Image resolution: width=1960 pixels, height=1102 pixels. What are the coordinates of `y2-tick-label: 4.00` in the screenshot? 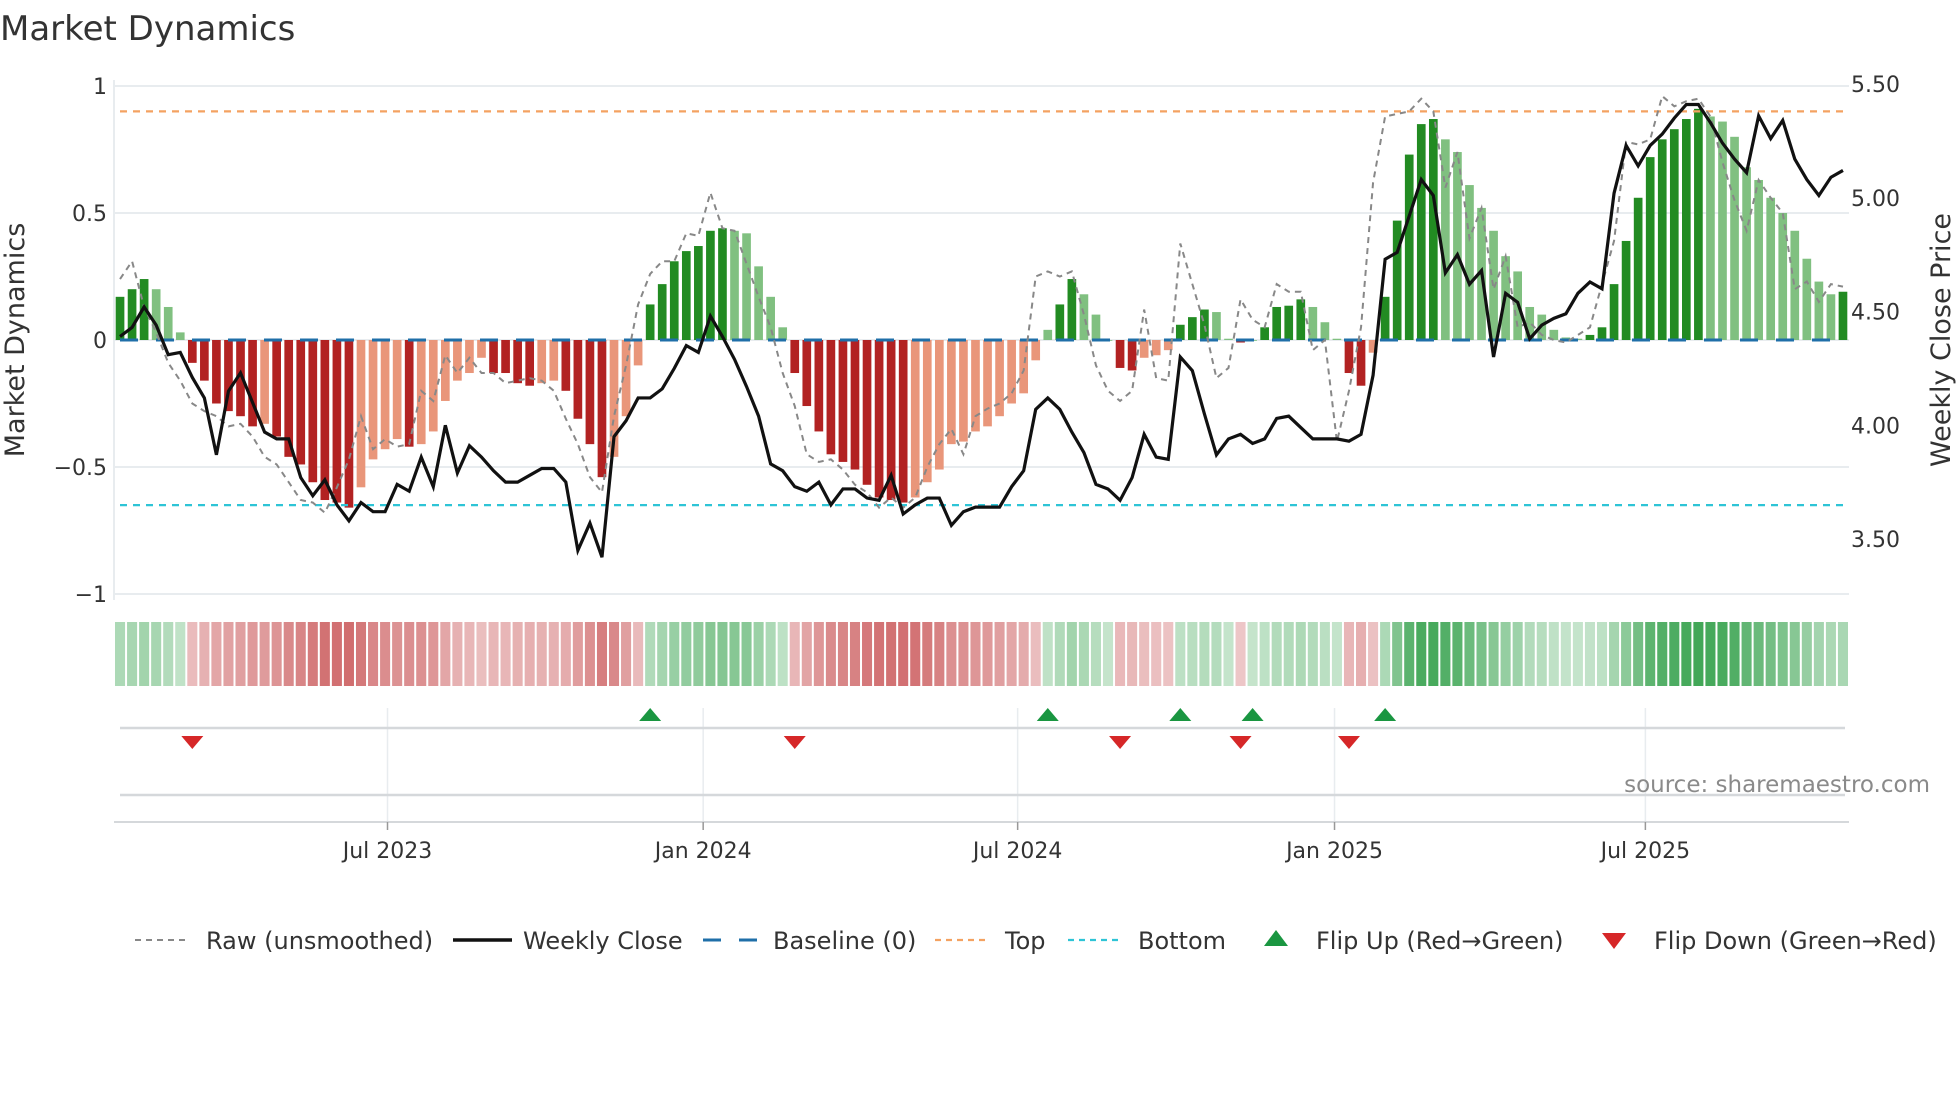 It's located at (1875, 426).